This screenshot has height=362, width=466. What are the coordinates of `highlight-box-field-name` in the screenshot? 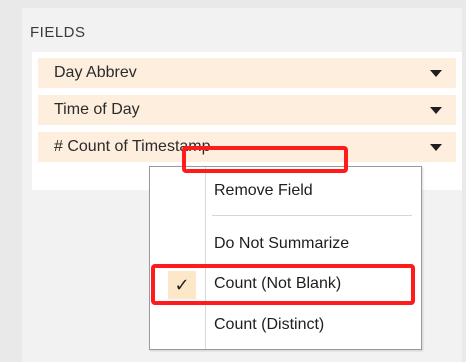 It's located at (265, 159).